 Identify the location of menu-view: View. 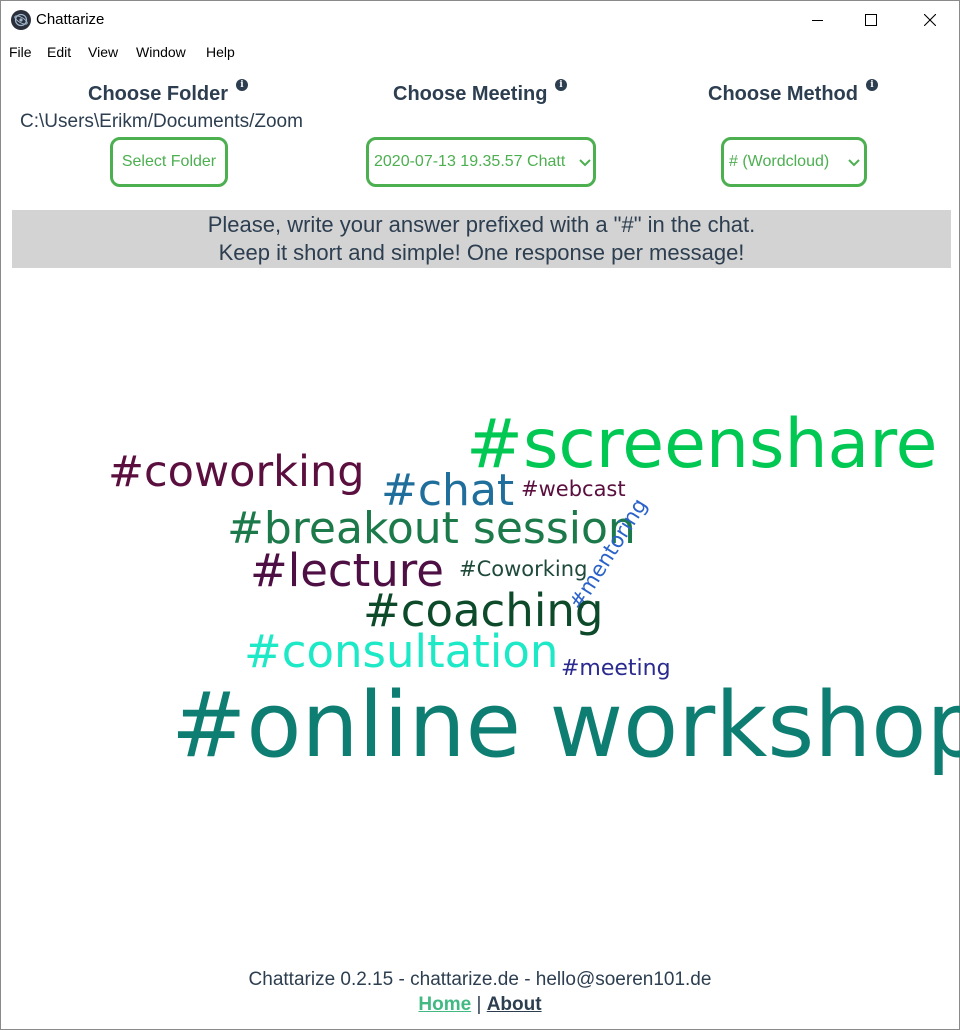
(103, 52).